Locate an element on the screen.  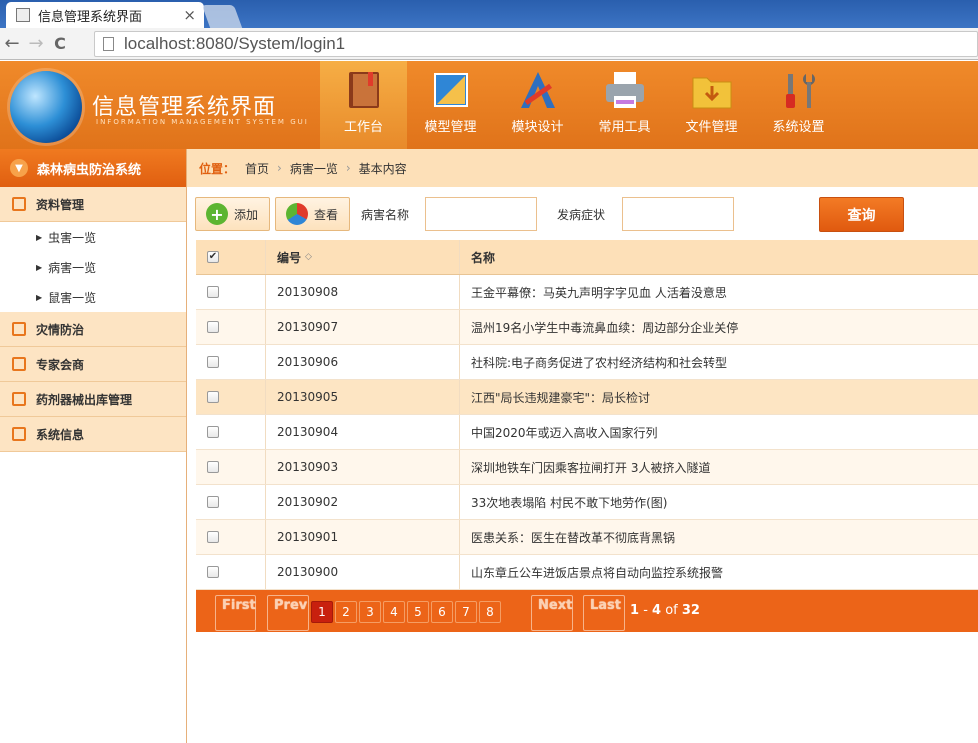
sidebar-group-pesticide-outbound: 药剂器械出库管理 is located at coordinates (93, 399).